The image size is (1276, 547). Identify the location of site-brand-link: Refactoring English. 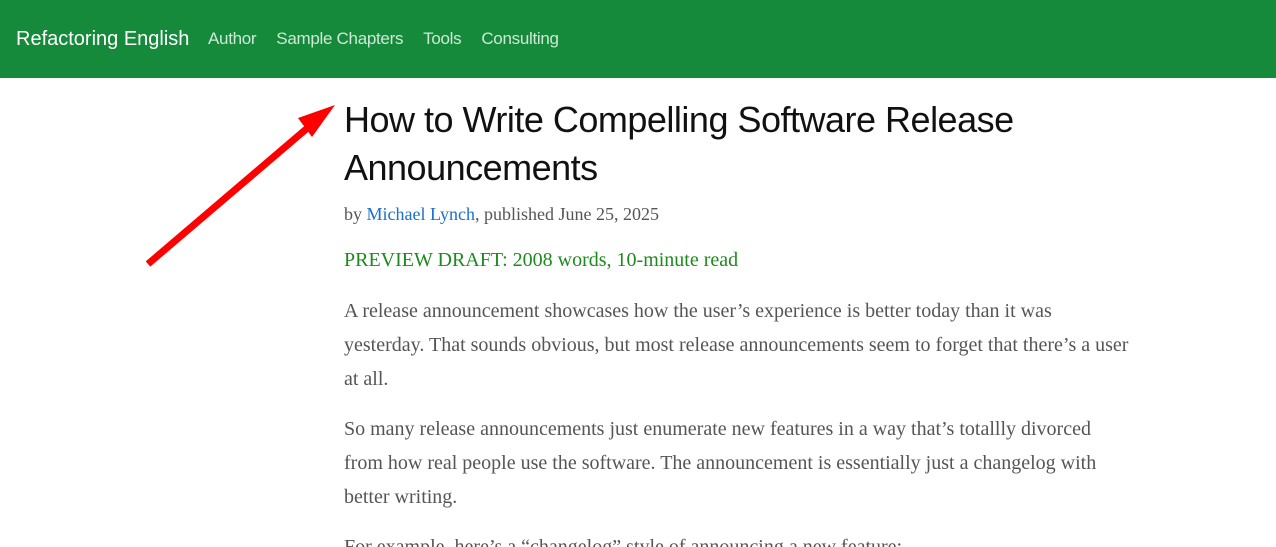
(102, 39).